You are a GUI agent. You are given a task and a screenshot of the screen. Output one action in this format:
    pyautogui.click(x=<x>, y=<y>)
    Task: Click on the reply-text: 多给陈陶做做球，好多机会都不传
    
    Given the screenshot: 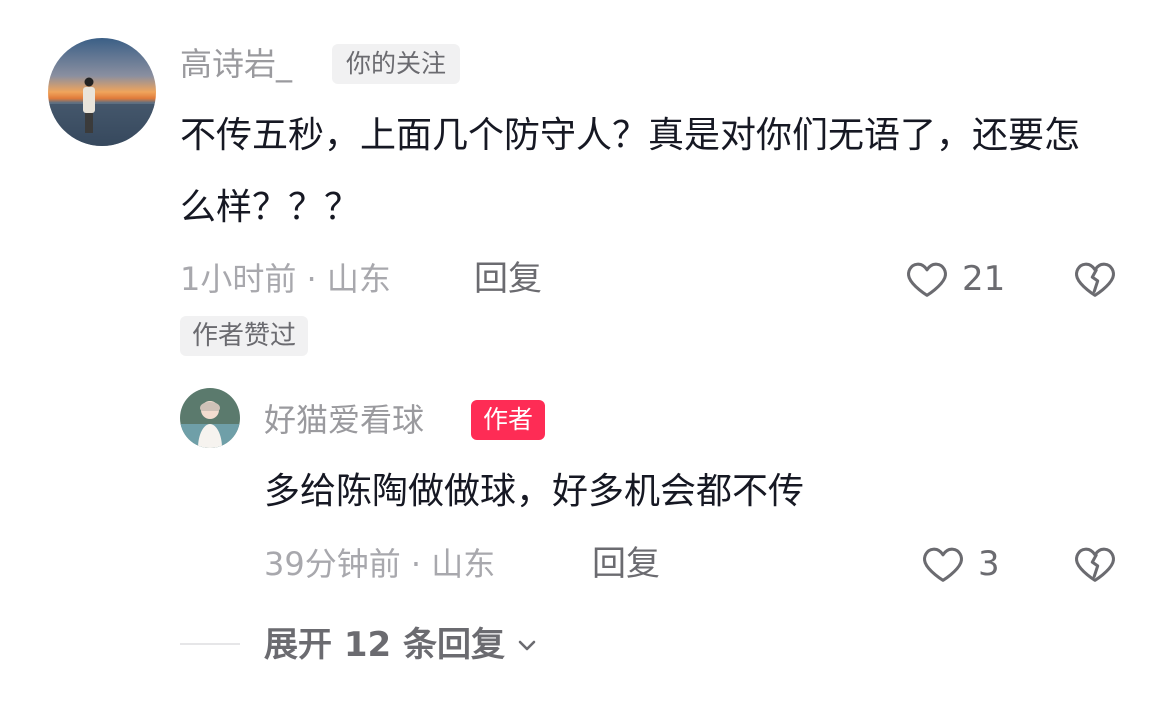 What is the action you would take?
    pyautogui.click(x=534, y=491)
    